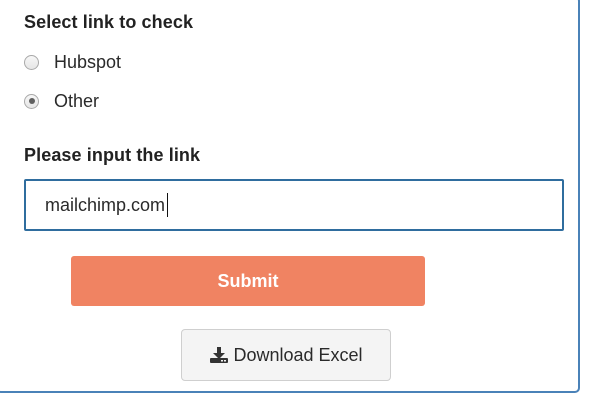  Describe the element at coordinates (88, 61) in the screenshot. I see `radio-label-hubspot: Hubspot` at that location.